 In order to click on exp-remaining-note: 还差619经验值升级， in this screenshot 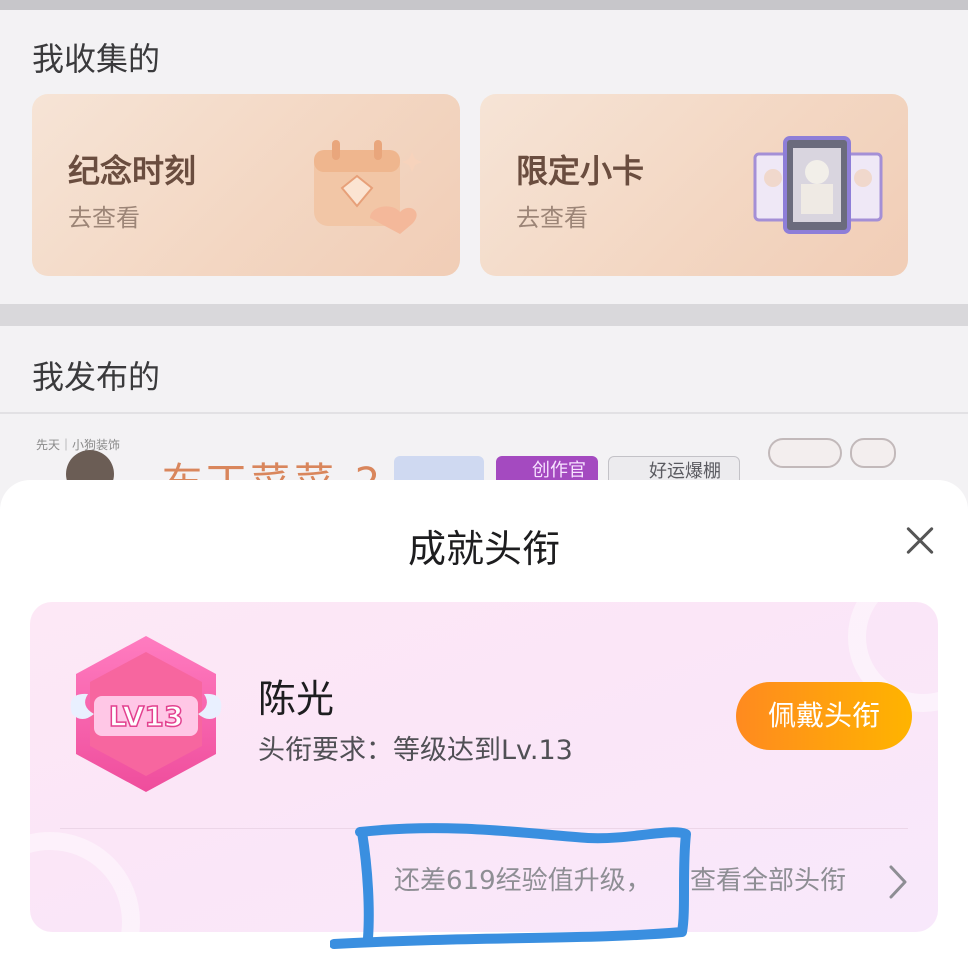, I will do `click(523, 881)`.